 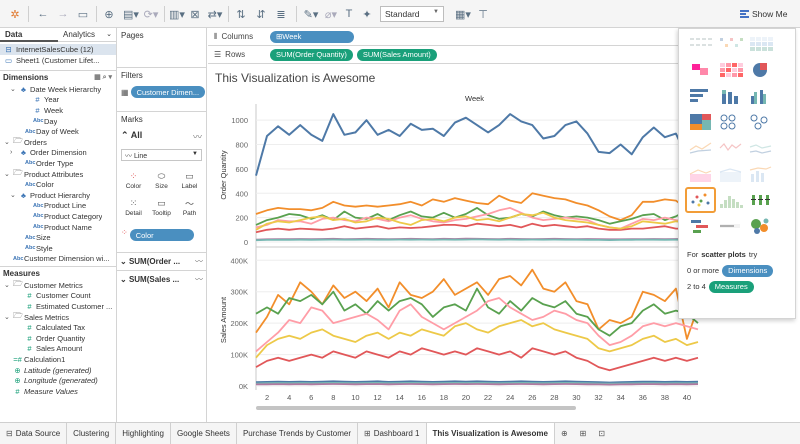 I want to click on field-item: # Year, so click(x=58, y=100).